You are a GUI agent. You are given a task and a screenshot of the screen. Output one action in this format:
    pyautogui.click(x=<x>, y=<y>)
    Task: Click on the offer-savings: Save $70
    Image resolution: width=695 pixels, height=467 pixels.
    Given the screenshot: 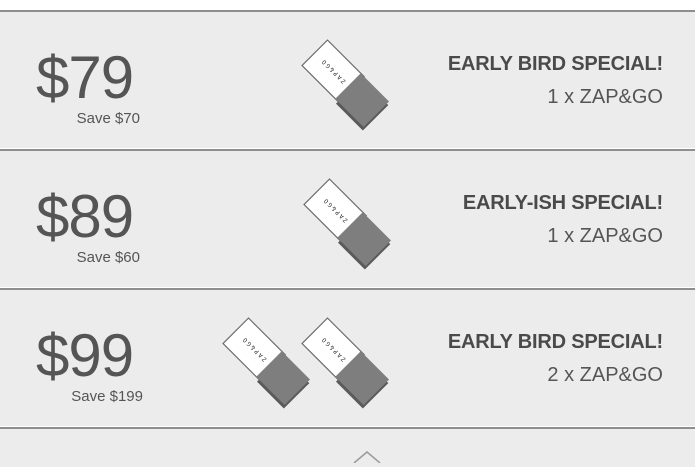 What is the action you would take?
    pyautogui.click(x=108, y=118)
    